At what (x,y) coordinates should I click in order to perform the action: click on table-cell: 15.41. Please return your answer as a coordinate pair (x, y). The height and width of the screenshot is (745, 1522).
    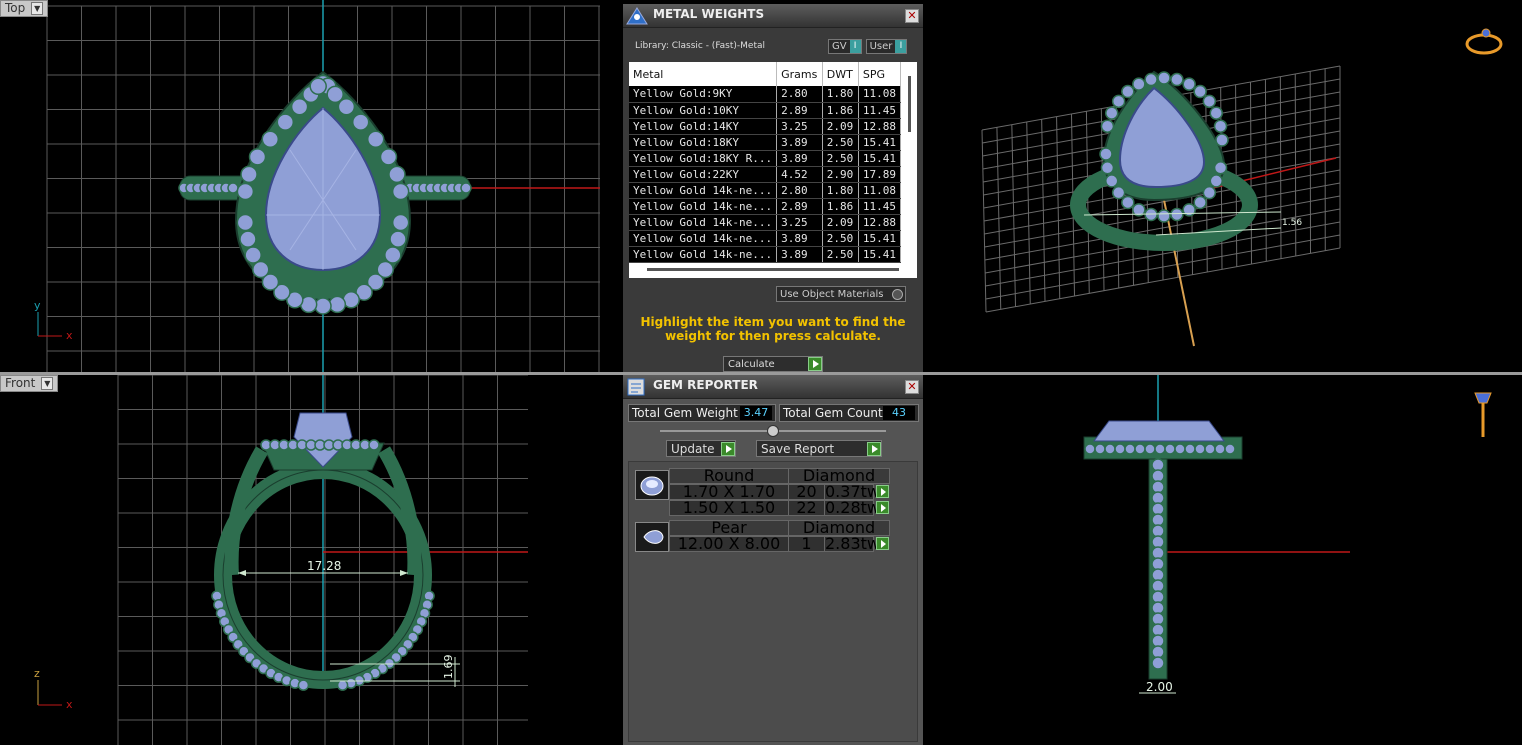
    Looking at the image, I should click on (880, 254).